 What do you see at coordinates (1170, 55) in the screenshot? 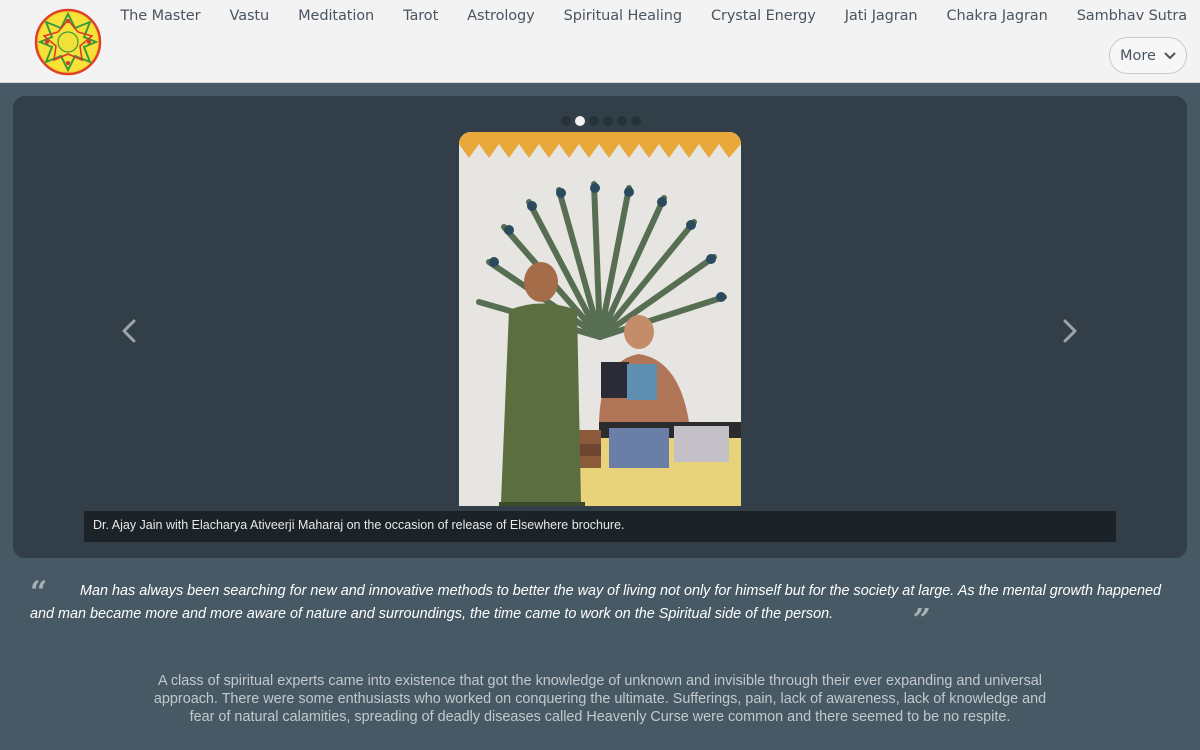
I see `chevron-down-icon` at bounding box center [1170, 55].